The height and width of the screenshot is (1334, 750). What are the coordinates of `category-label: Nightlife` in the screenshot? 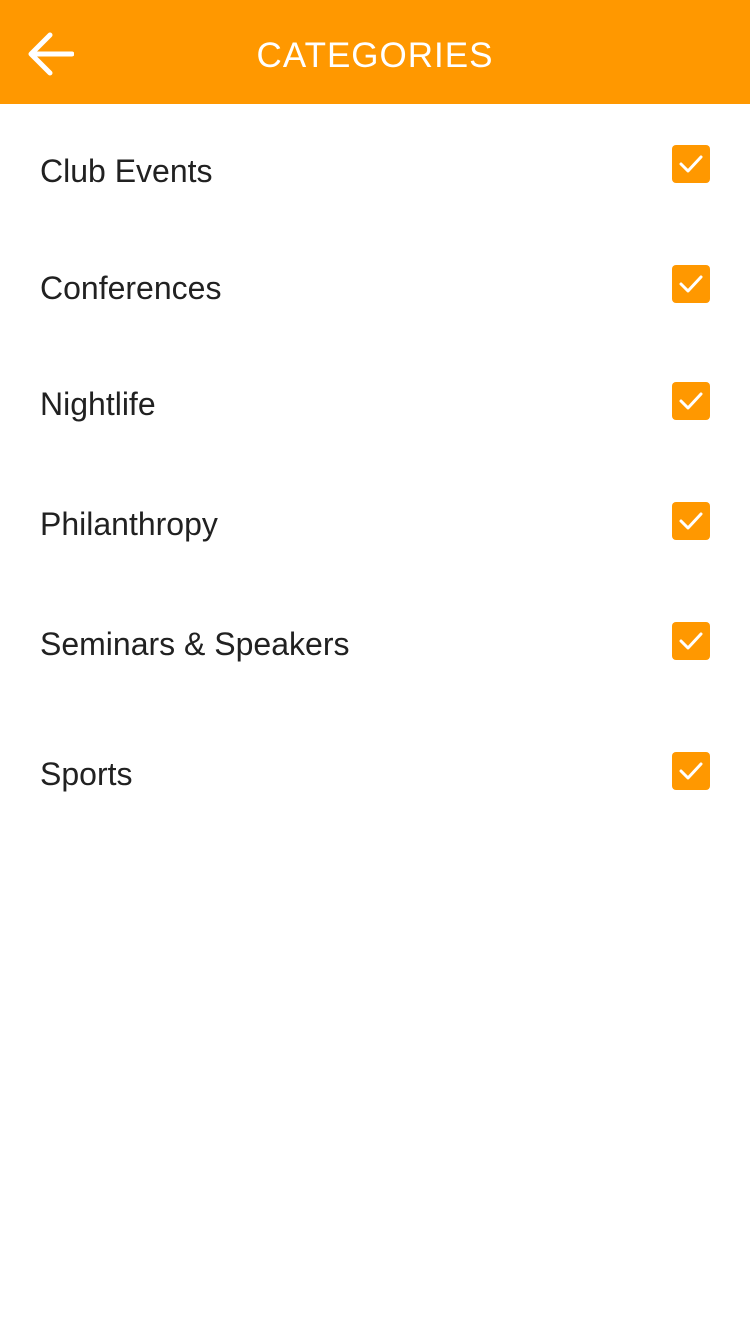 It's located at (98, 404).